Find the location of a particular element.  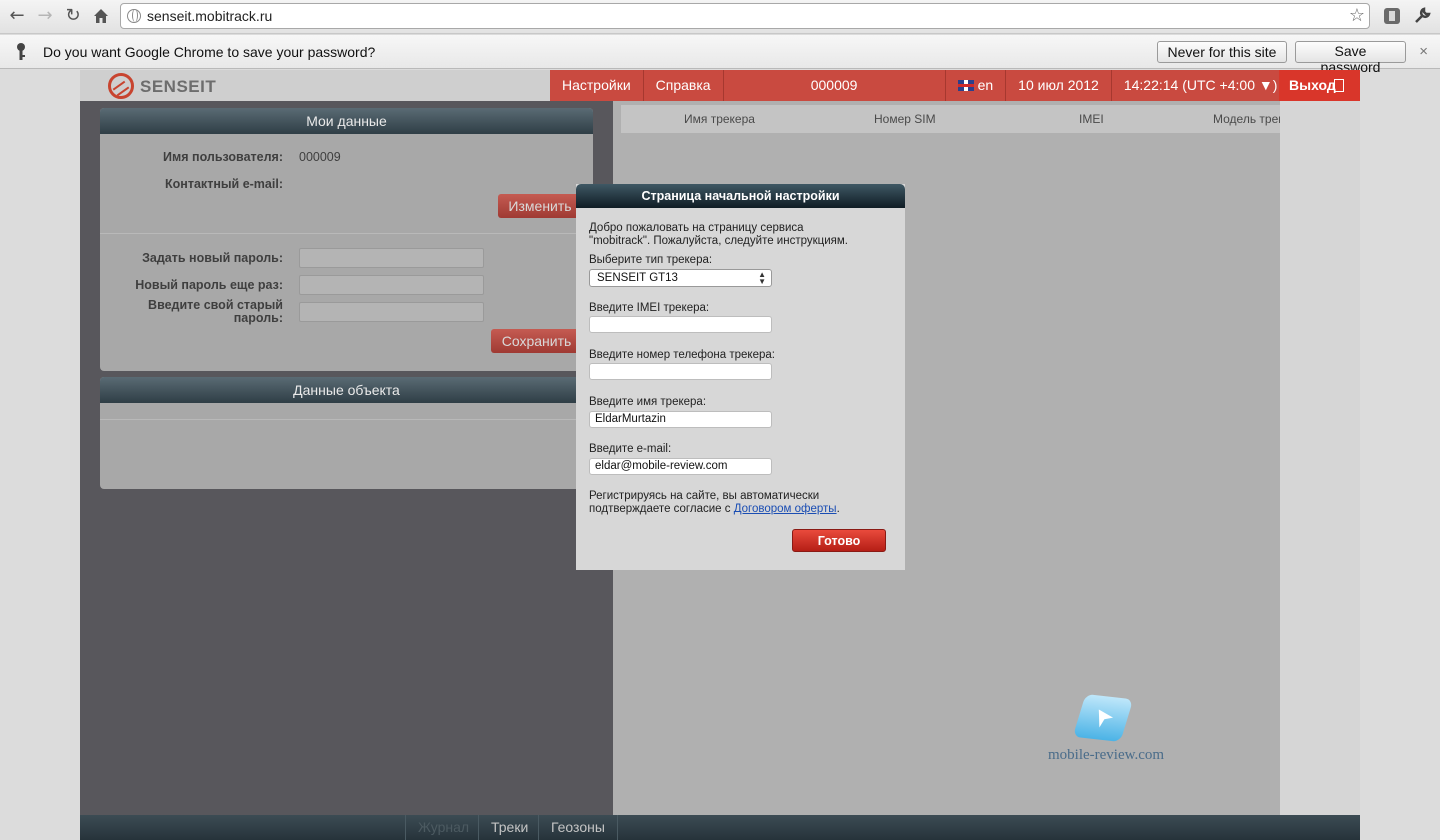

tracker-type-select: SENSEIT GT13 ▲ ▼ is located at coordinates (680, 278).